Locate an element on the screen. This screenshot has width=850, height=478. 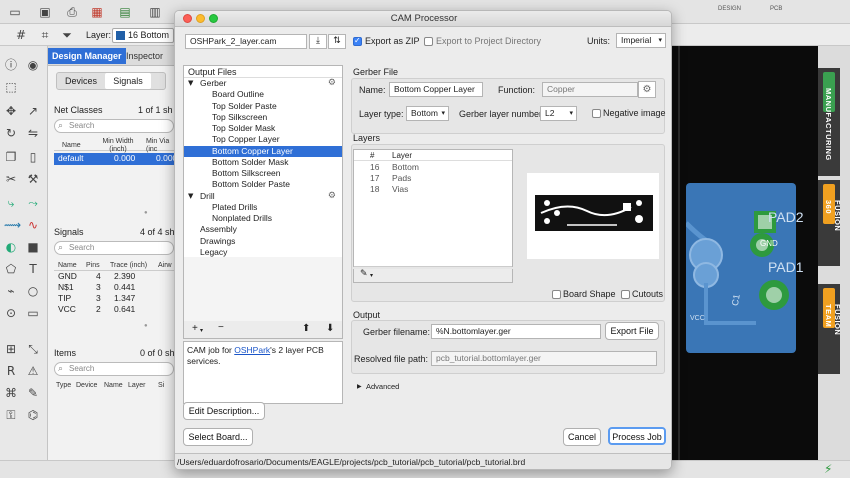
tag-icon: ⌬ is located at coordinates (33, 415).